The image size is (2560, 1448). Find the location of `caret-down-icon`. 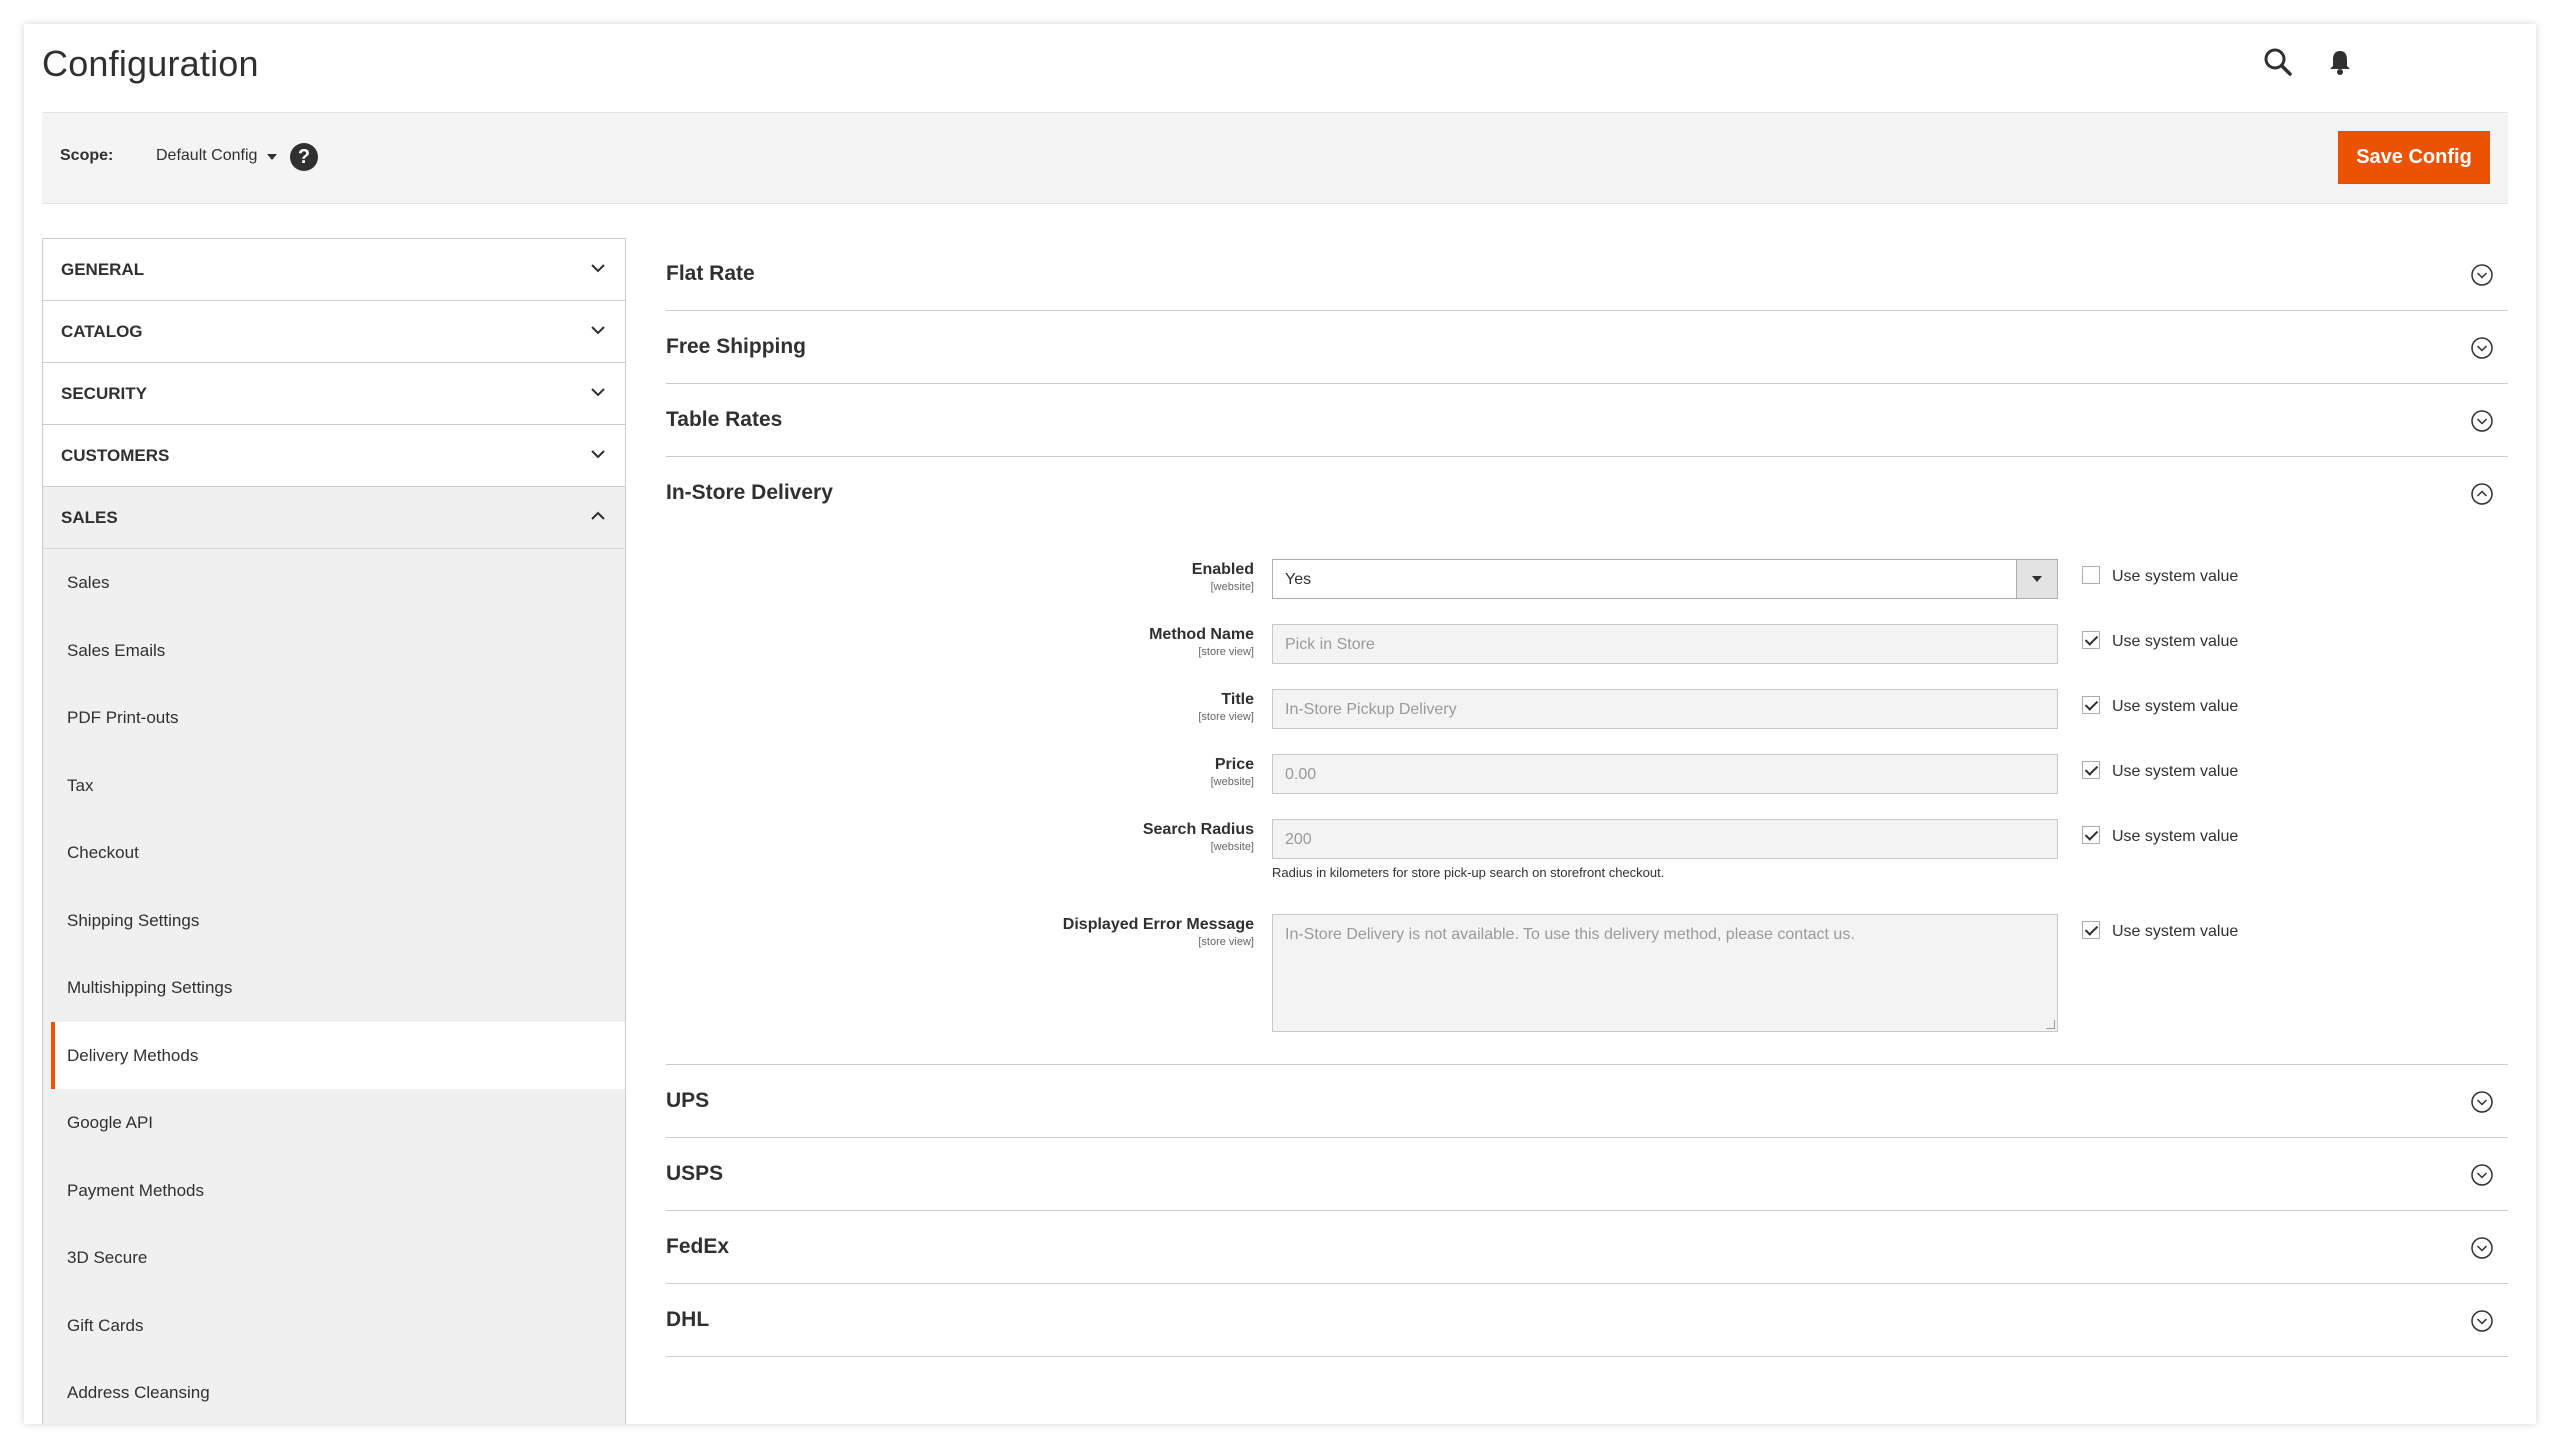

caret-down-icon is located at coordinates (272, 157).